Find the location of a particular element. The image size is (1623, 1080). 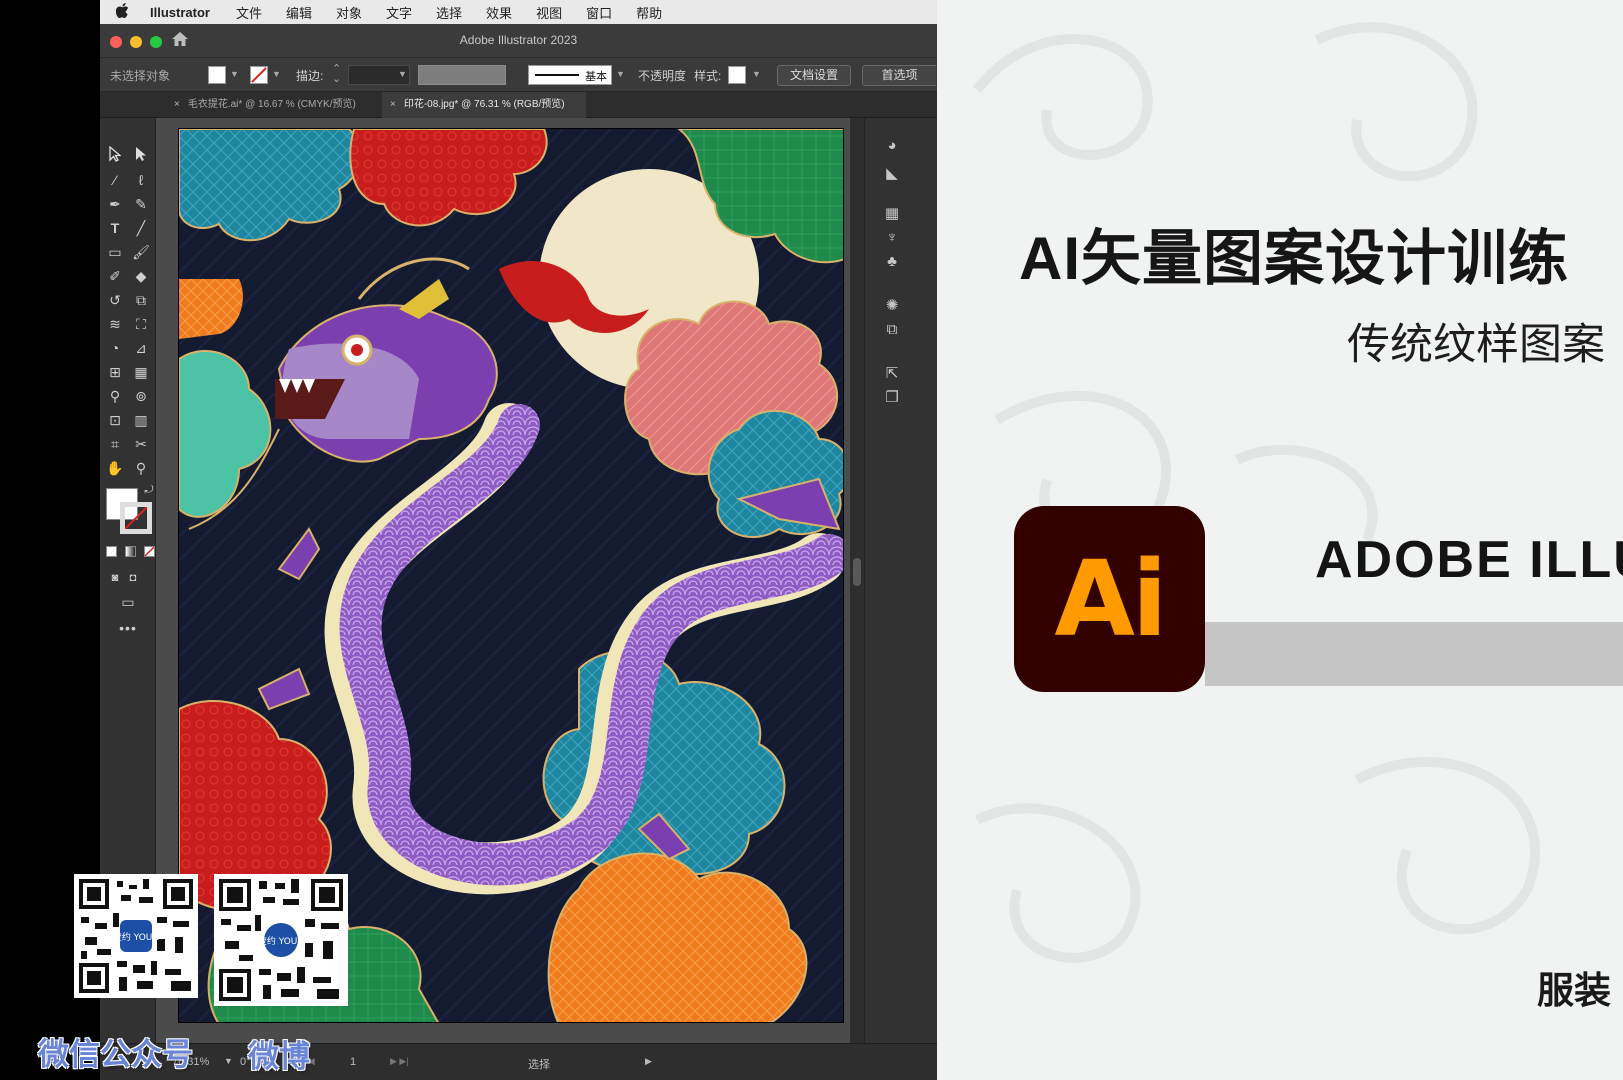

stroke-swatch is located at coordinates (259, 75).